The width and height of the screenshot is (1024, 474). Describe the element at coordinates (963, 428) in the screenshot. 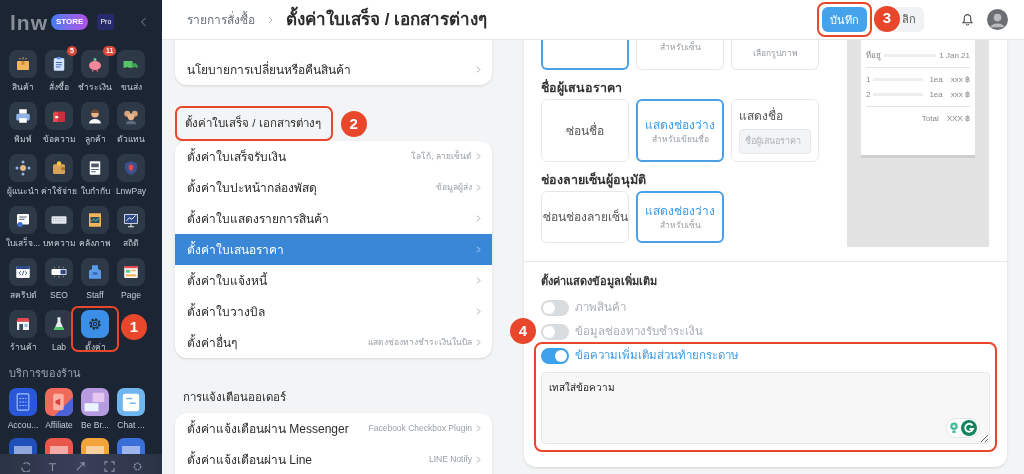

I see `writing-assistant-widget` at that location.